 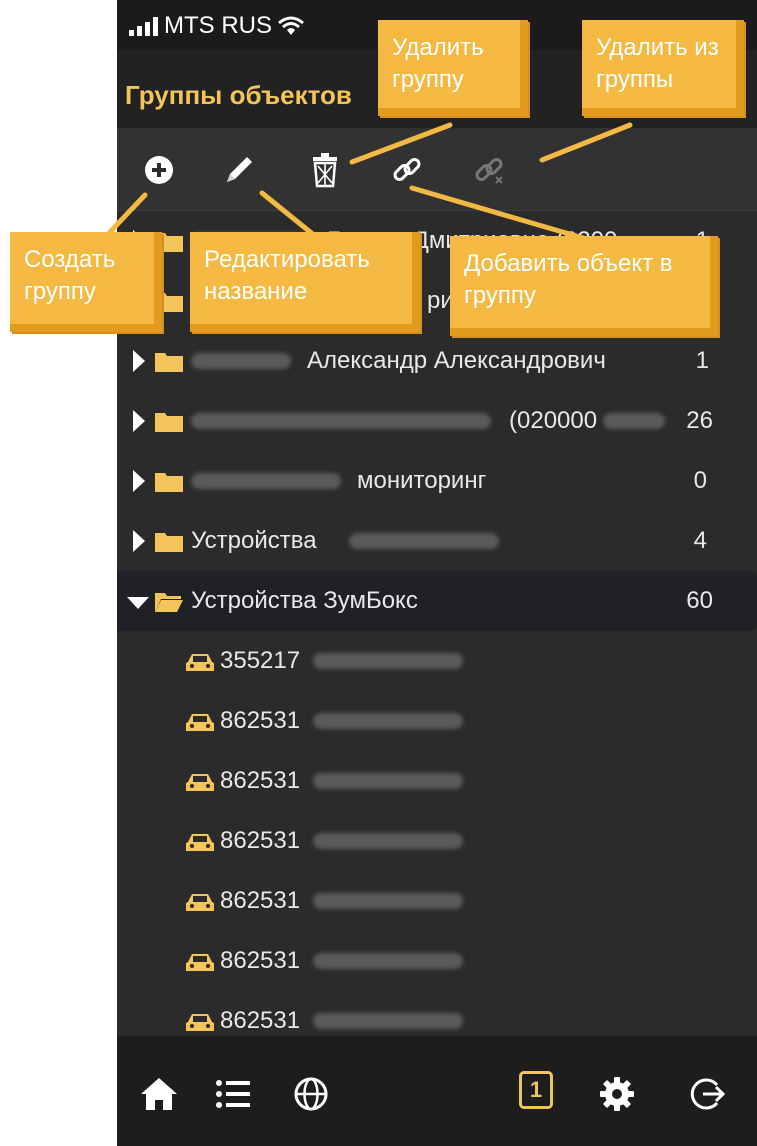 I want to click on wifi-icon, so click(x=291, y=25).